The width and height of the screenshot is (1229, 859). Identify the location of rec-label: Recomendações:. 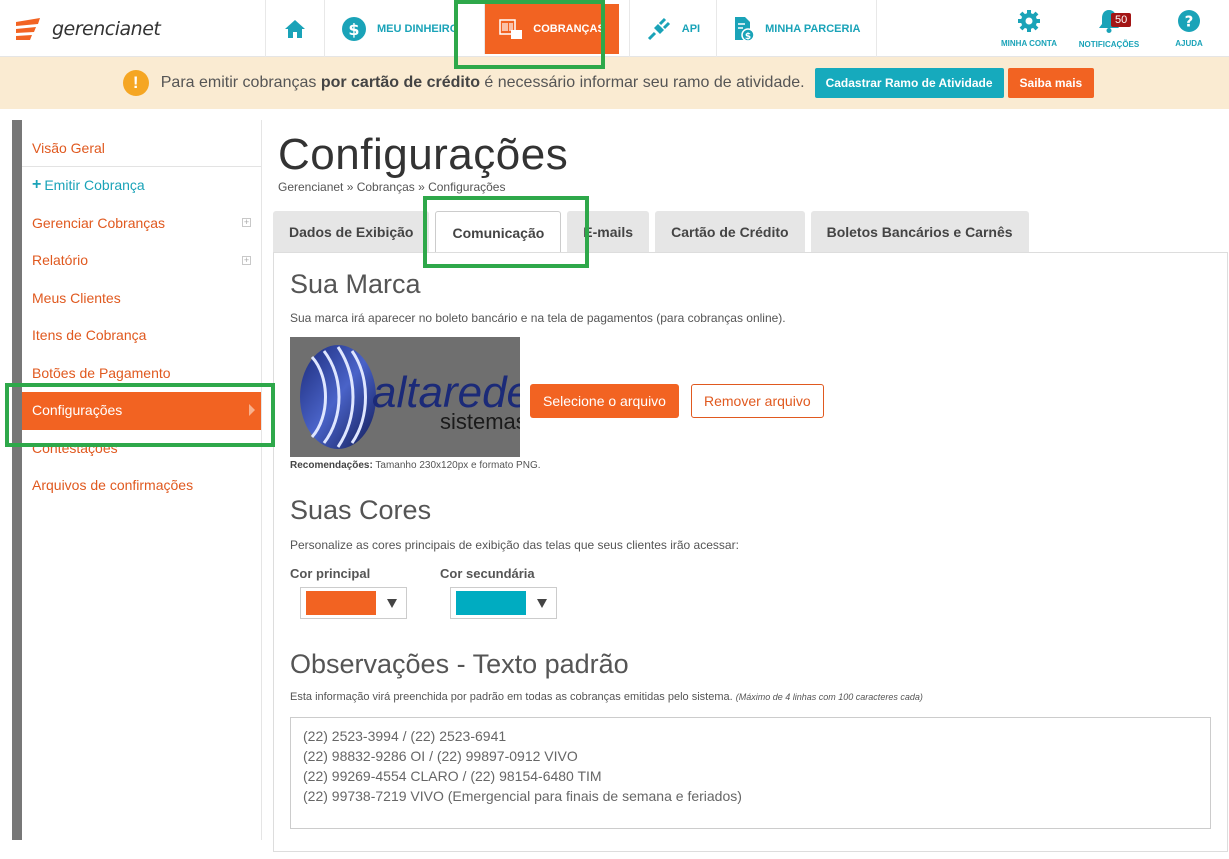
(331, 465).